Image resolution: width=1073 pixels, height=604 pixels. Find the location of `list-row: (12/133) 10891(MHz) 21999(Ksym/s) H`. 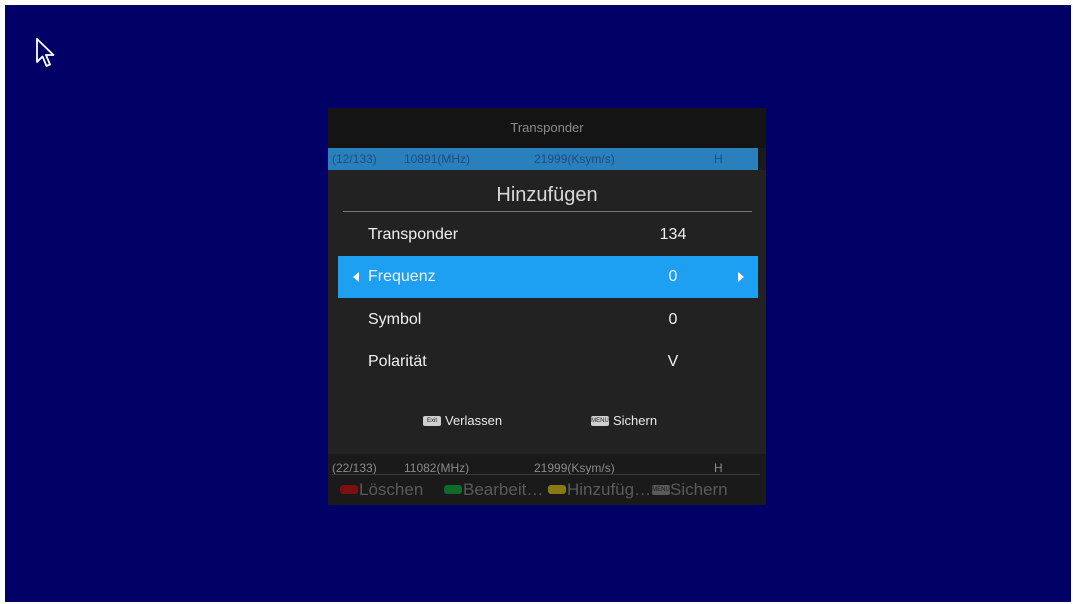

list-row: (12/133) 10891(MHz) 21999(Ksym/s) H is located at coordinates (543, 159).